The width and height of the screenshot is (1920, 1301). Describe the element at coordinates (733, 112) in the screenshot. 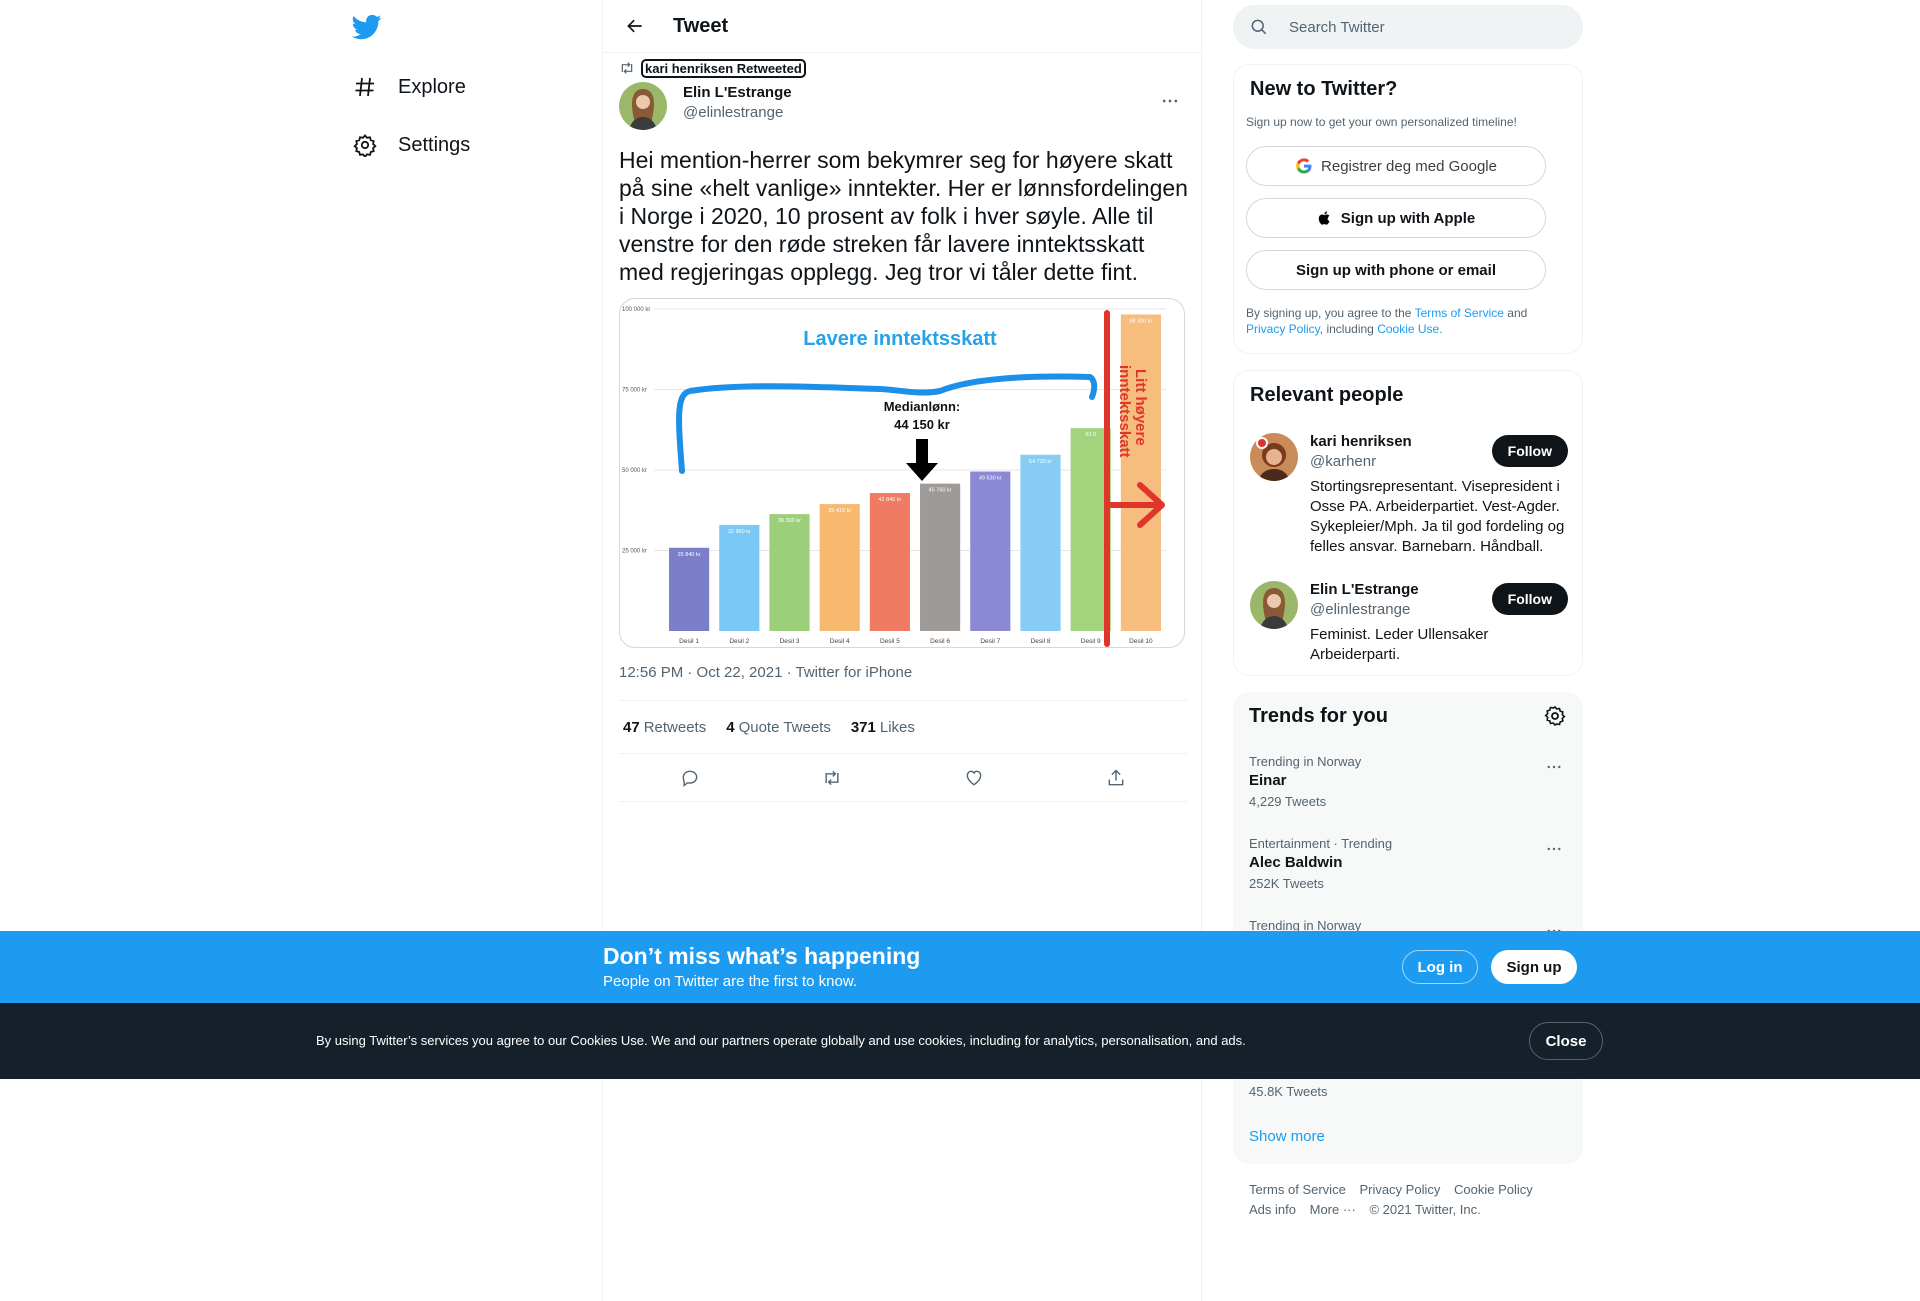

I see `author-handle: @elinlestrange` at that location.